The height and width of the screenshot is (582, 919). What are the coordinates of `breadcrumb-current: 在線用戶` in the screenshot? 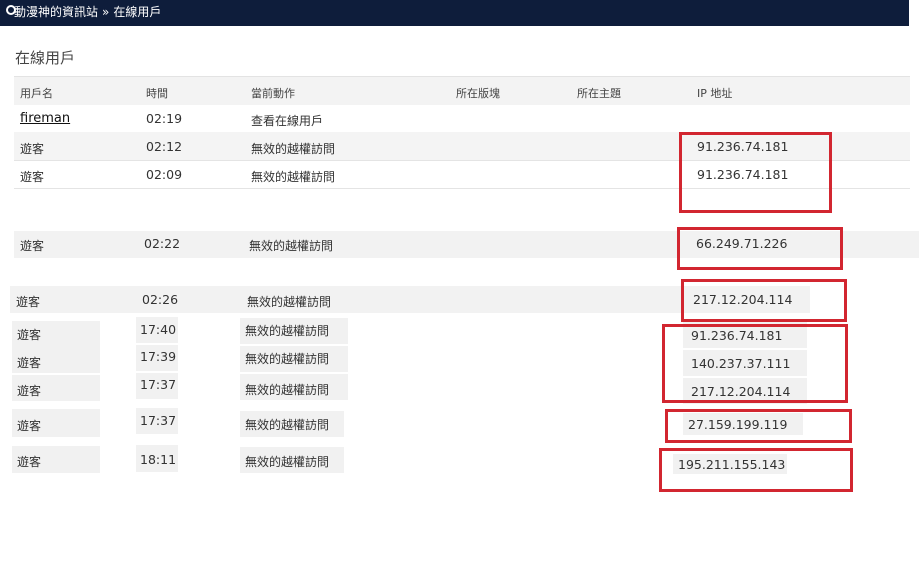 It's located at (137, 12).